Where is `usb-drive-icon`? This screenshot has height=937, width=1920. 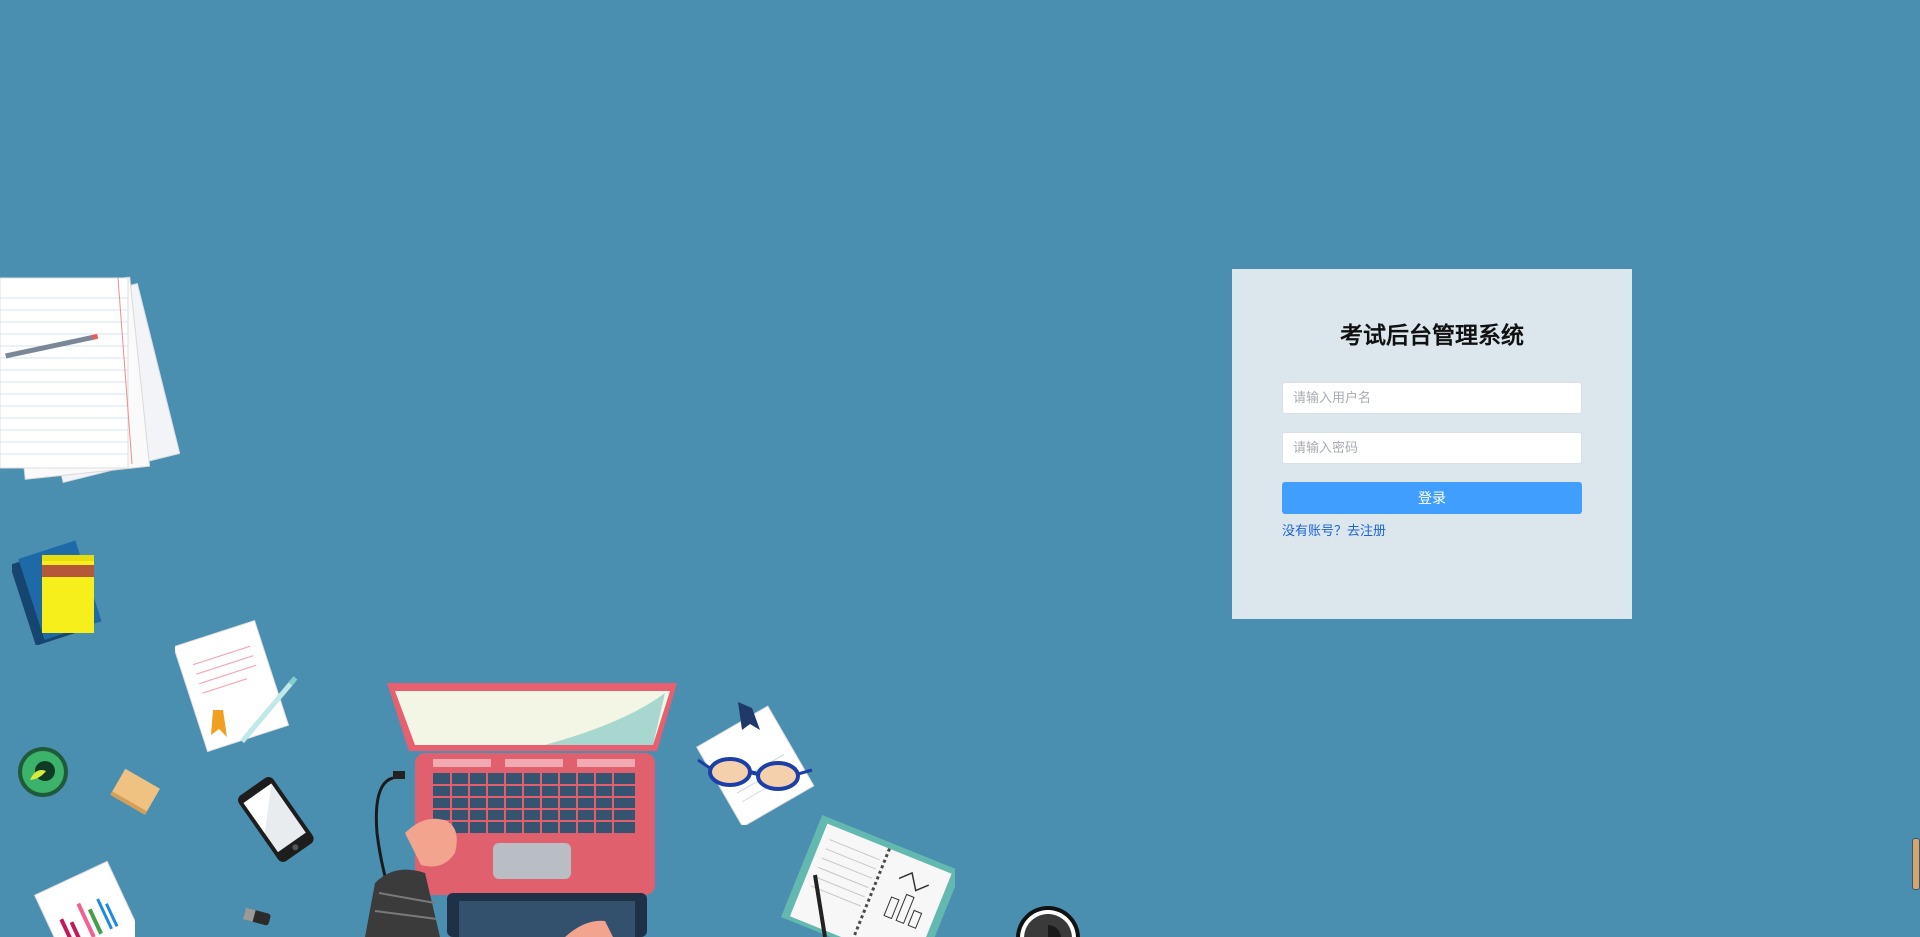
usb-drive-icon is located at coordinates (256, 916).